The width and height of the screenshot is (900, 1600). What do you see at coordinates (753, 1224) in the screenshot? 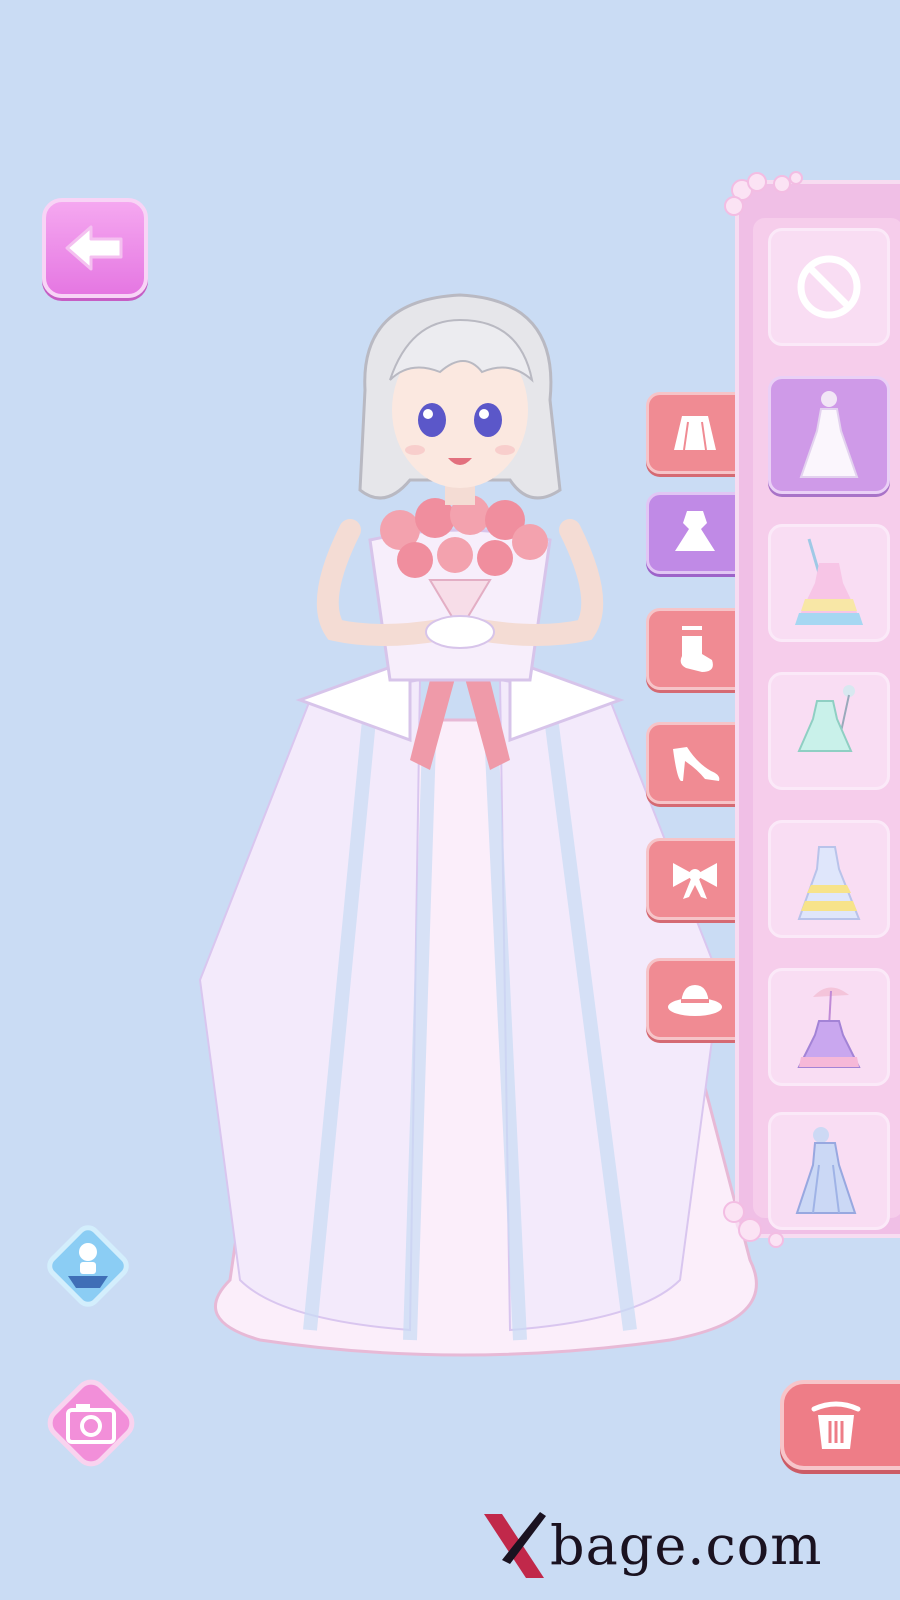
I see `sakura-decoration-icon` at bounding box center [753, 1224].